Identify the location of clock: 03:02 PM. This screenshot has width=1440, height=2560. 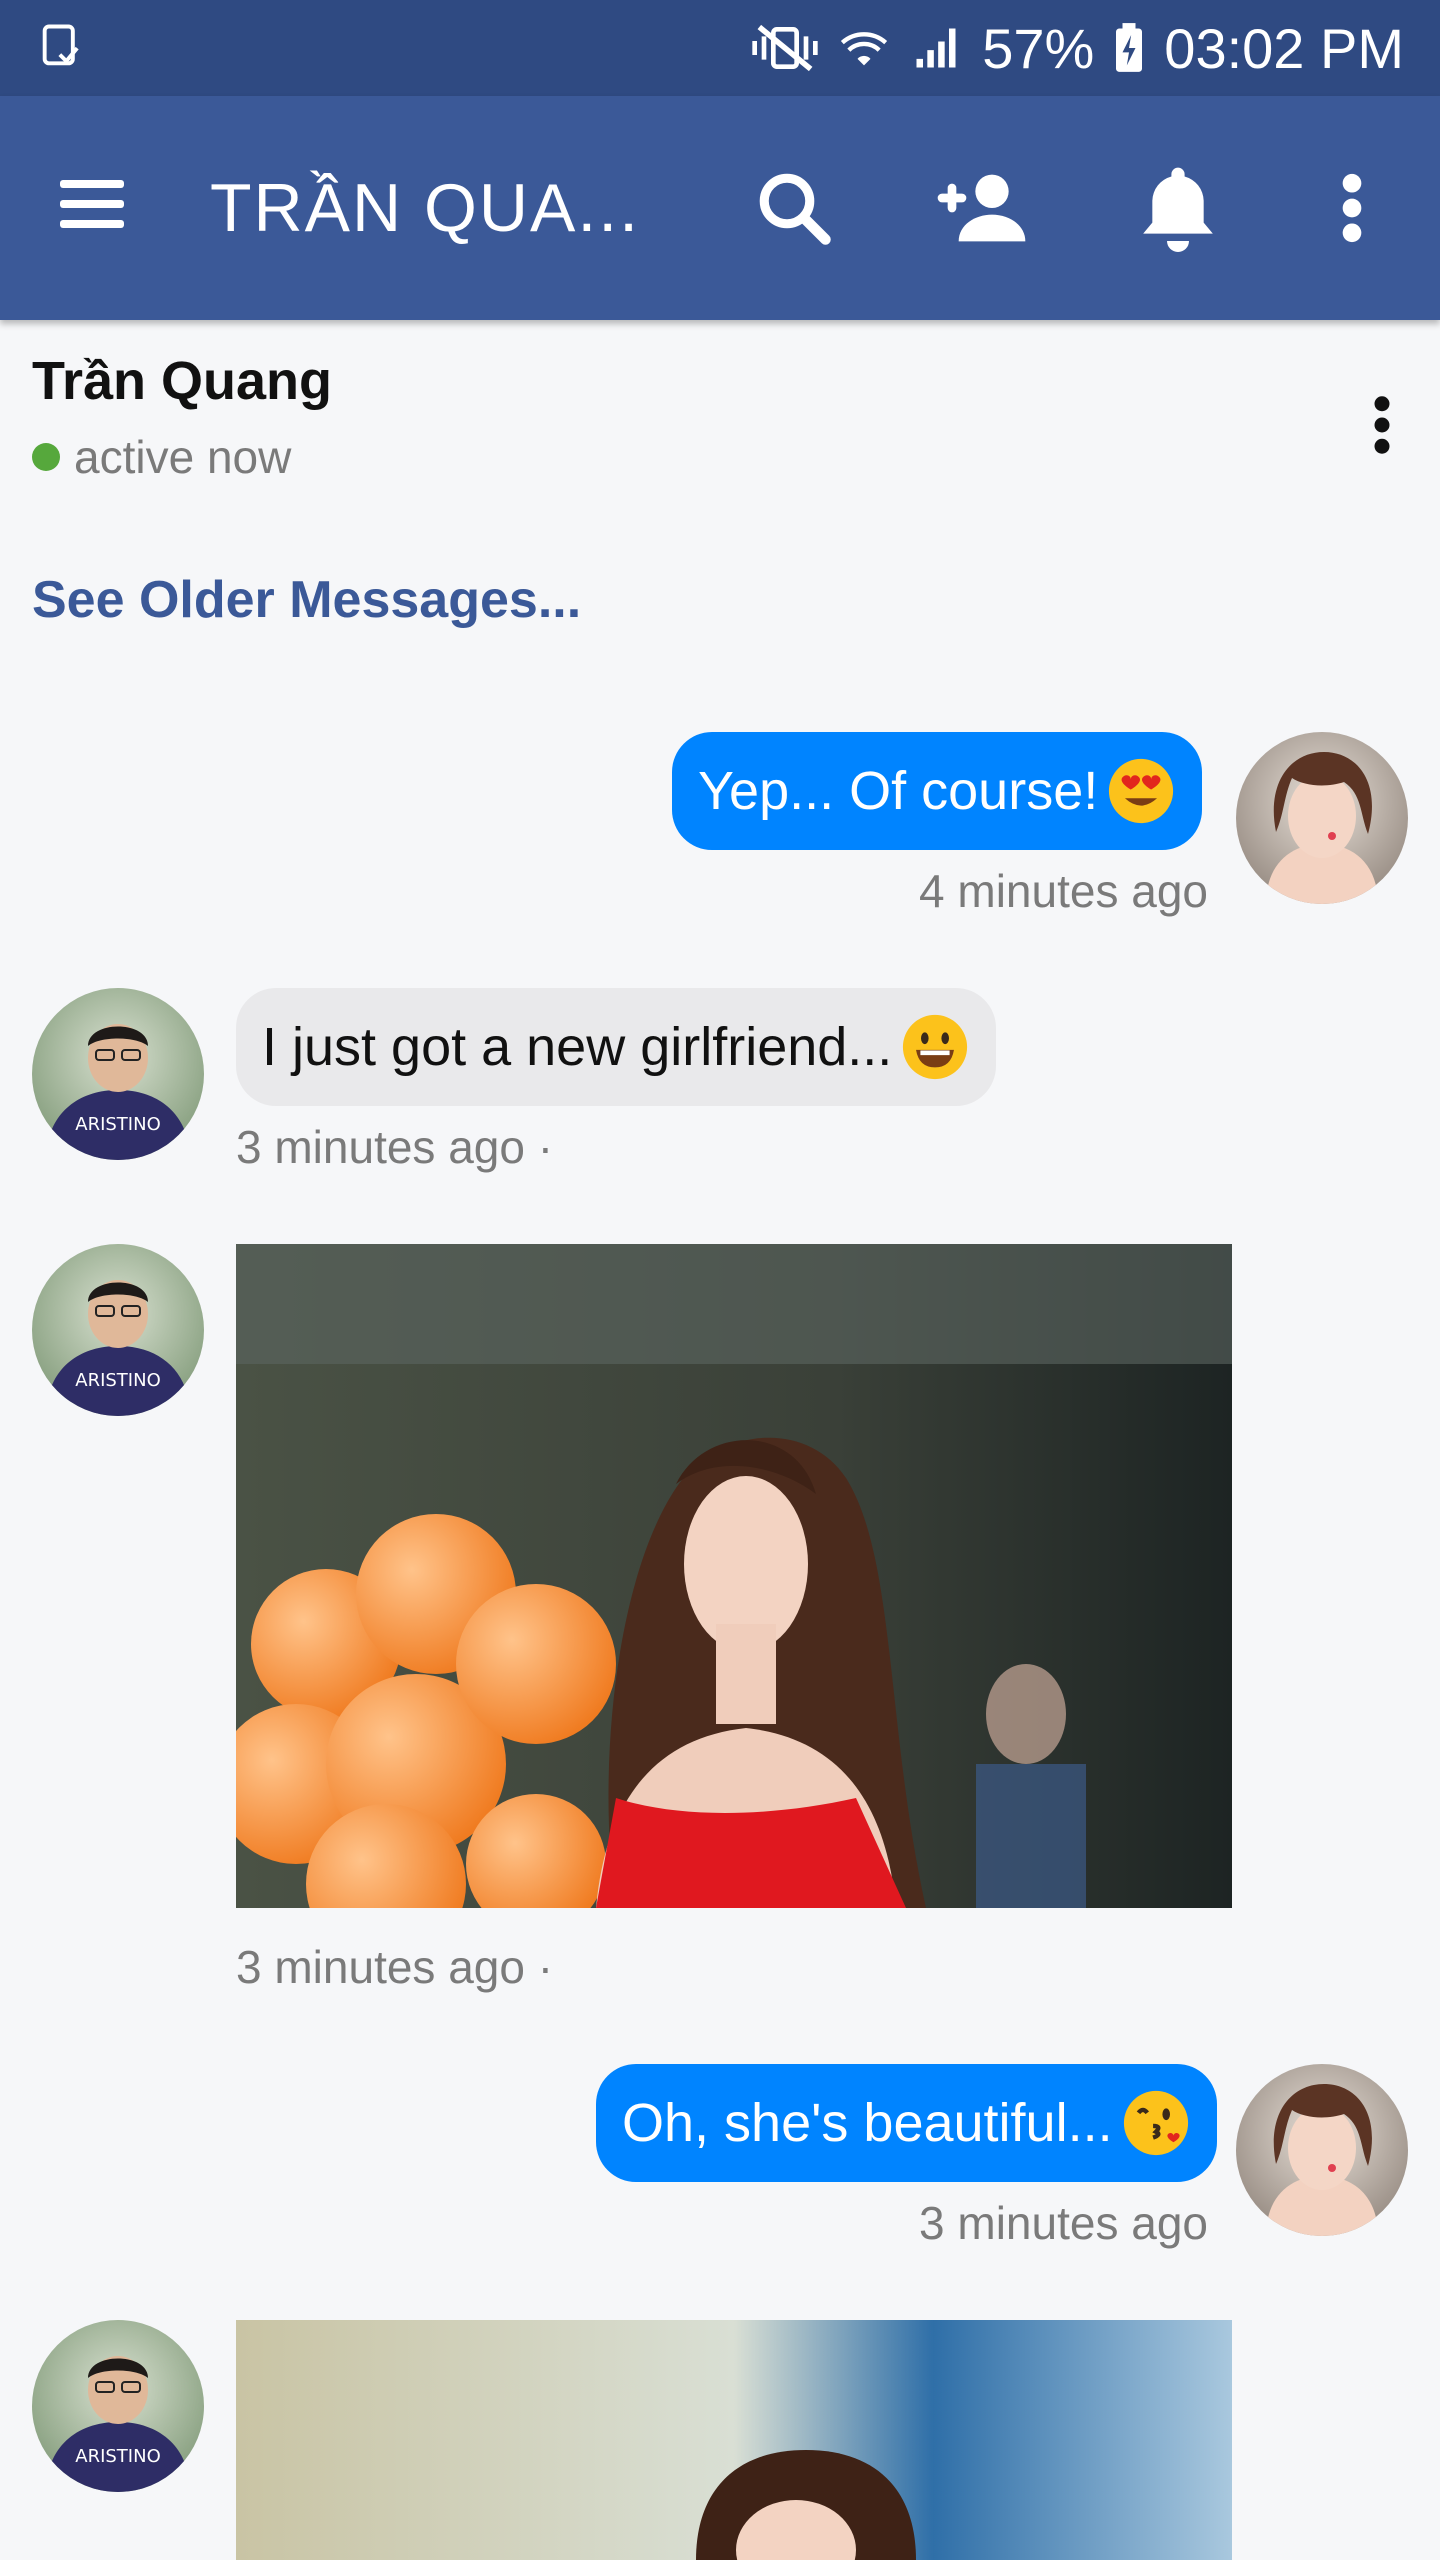
(1284, 48).